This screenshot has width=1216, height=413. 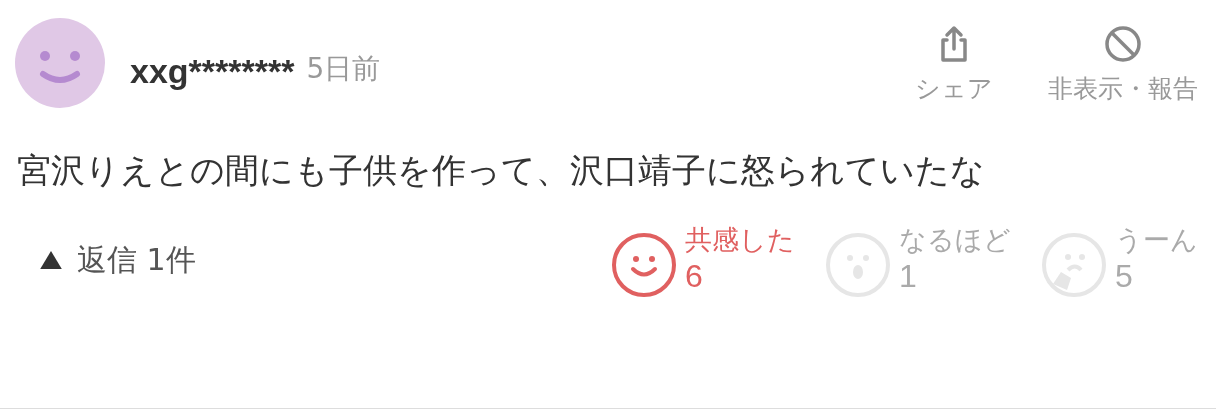 I want to click on block-icon, so click(x=1123, y=44).